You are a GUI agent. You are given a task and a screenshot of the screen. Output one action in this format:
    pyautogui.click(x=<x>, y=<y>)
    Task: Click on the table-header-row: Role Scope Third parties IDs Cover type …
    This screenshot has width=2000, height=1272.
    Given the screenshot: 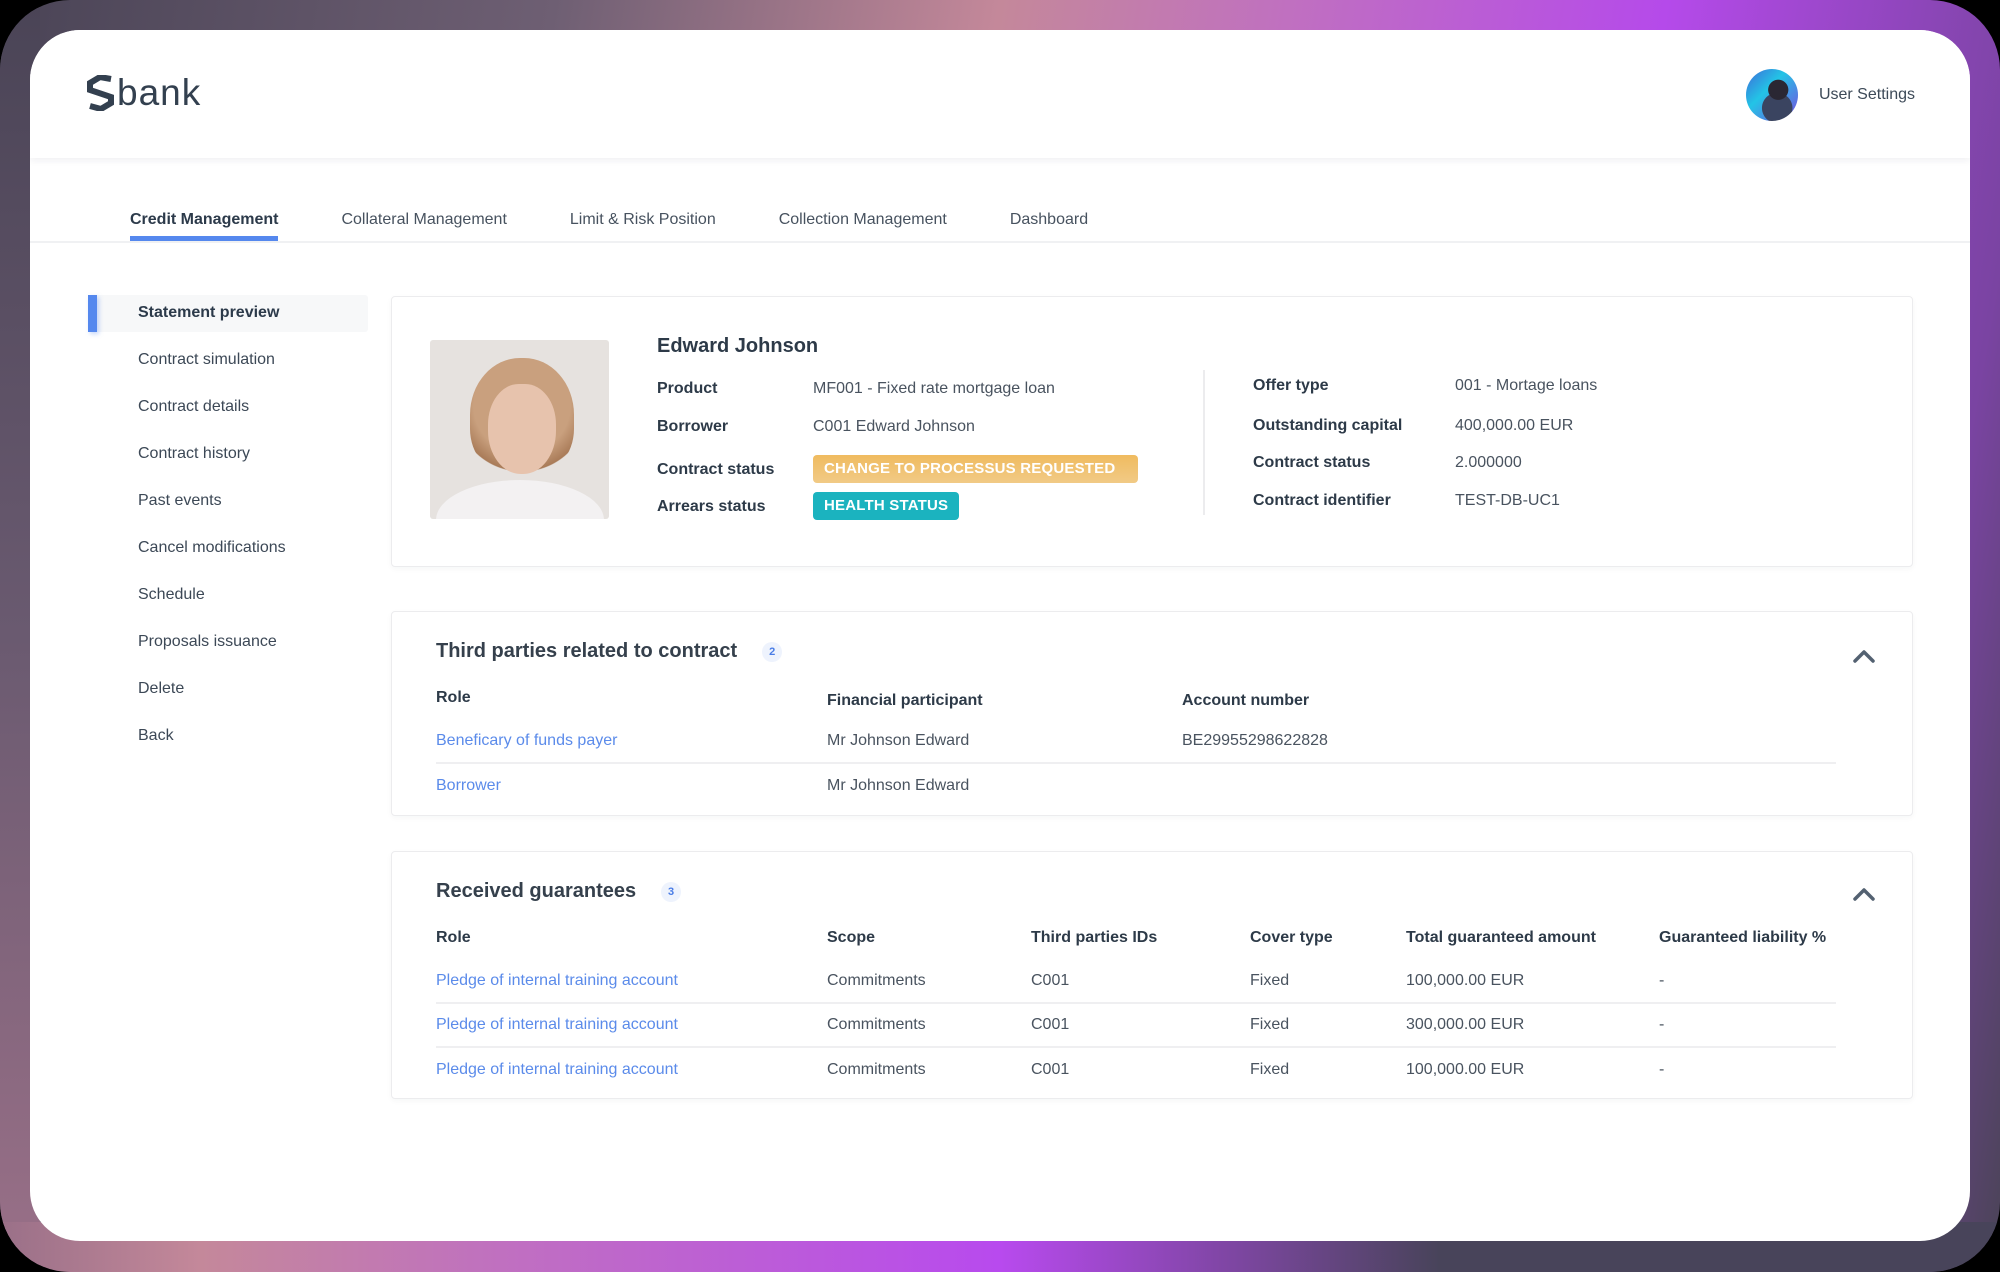 What is the action you would take?
    pyautogui.click(x=1136, y=944)
    